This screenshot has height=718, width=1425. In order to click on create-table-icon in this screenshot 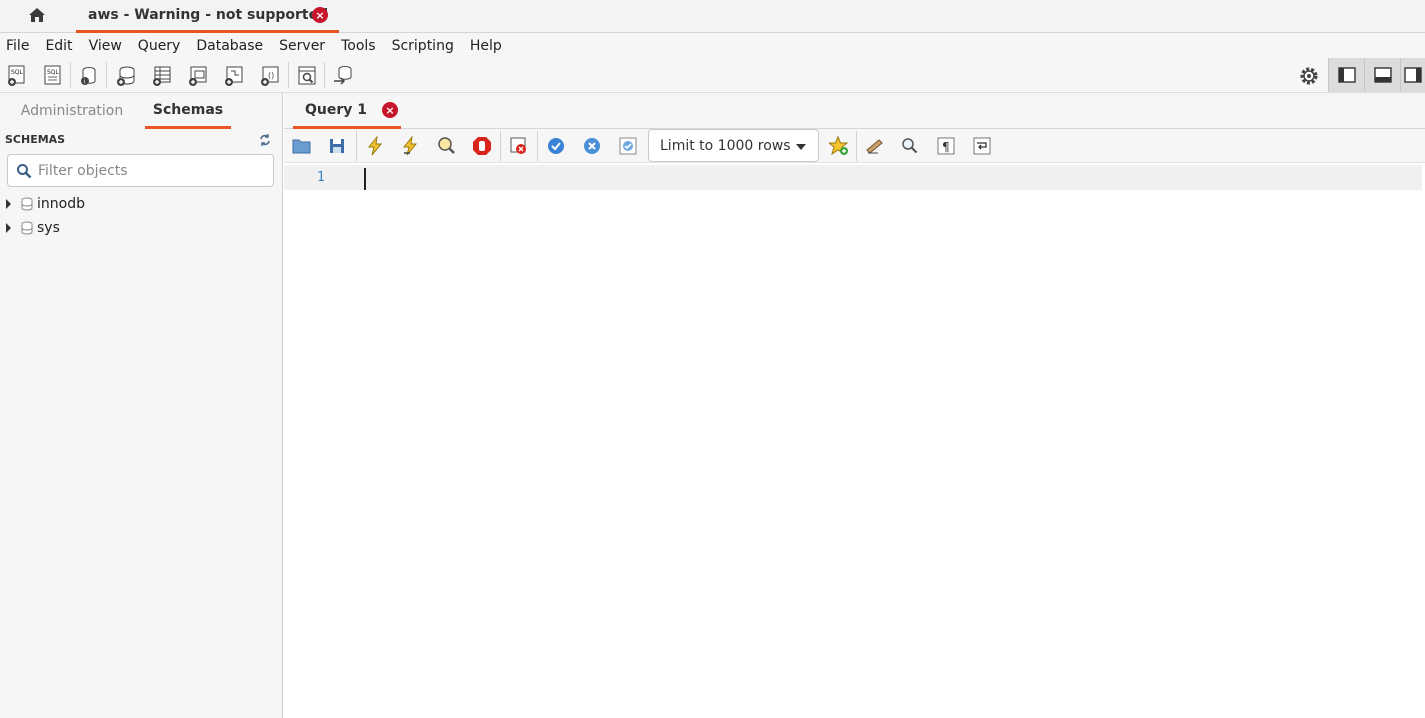, I will do `click(162, 76)`.